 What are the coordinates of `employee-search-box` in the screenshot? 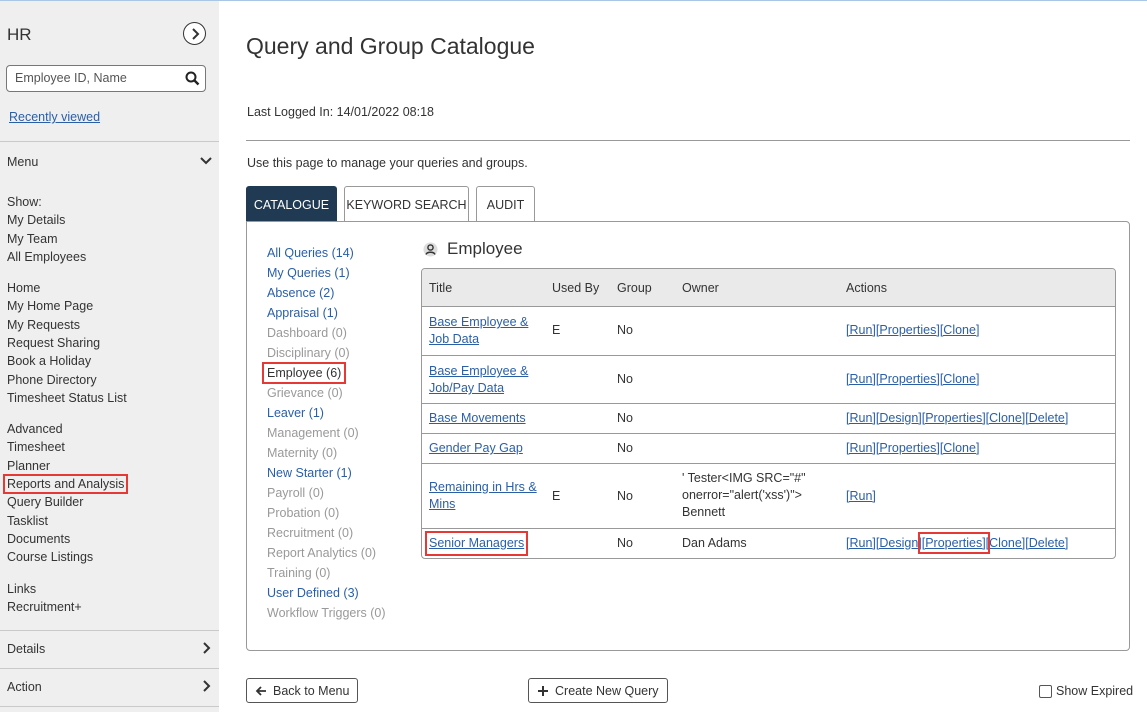 It's located at (106, 78).